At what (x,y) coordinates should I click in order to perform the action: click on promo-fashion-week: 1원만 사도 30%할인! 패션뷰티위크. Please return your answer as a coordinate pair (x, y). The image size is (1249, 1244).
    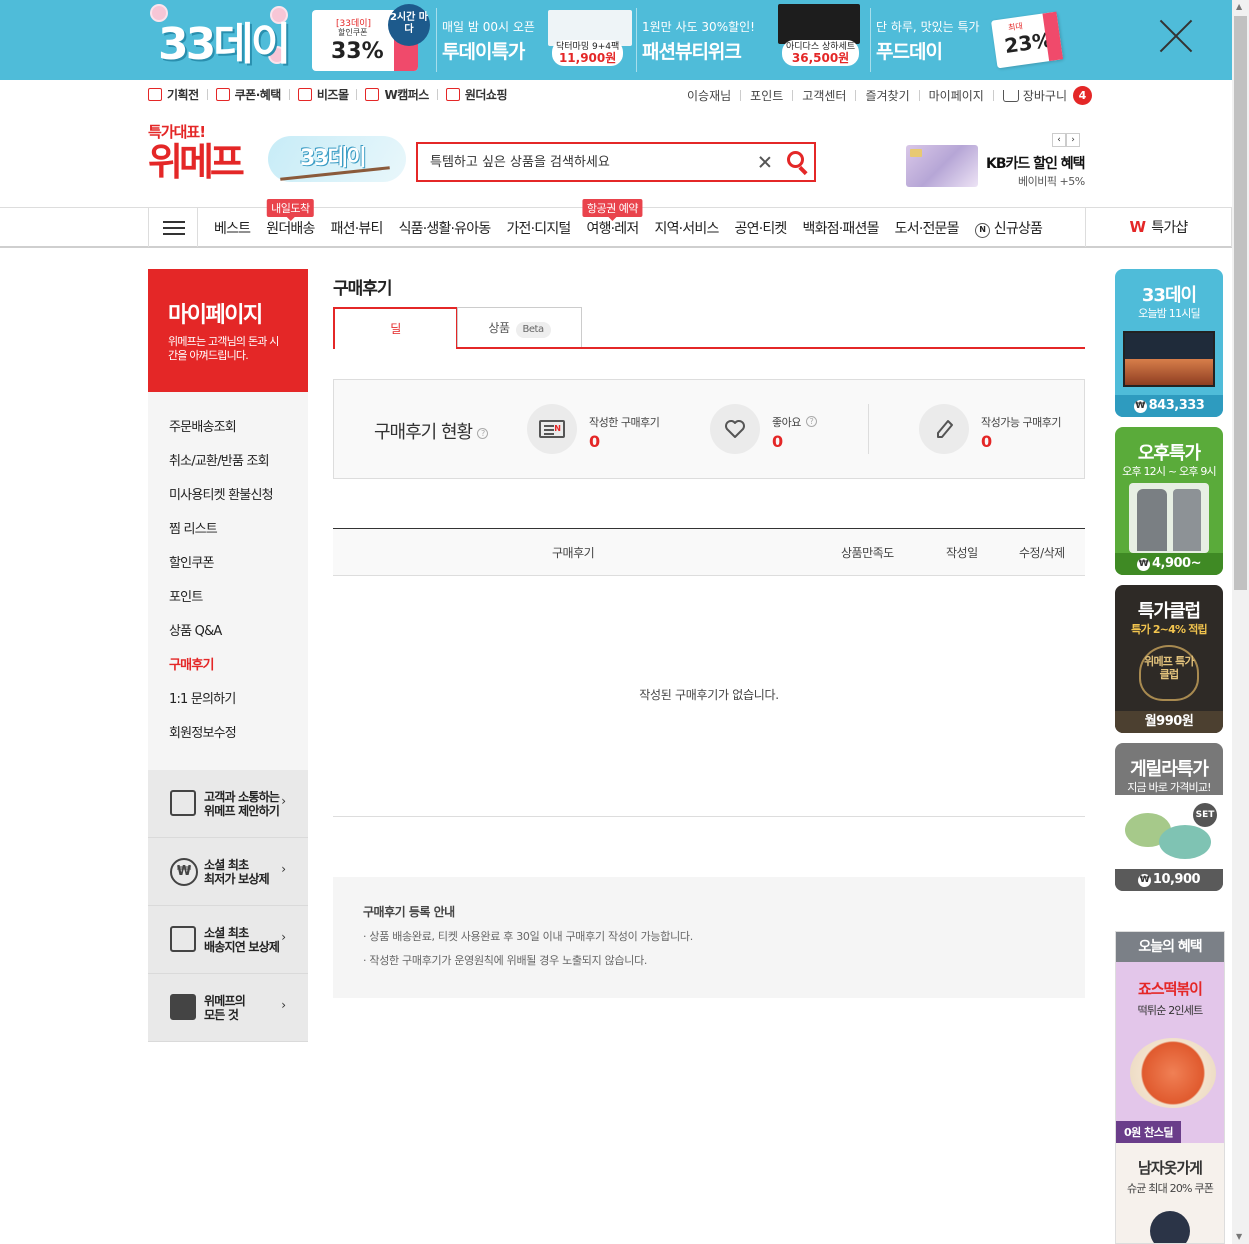
    Looking at the image, I should click on (698, 41).